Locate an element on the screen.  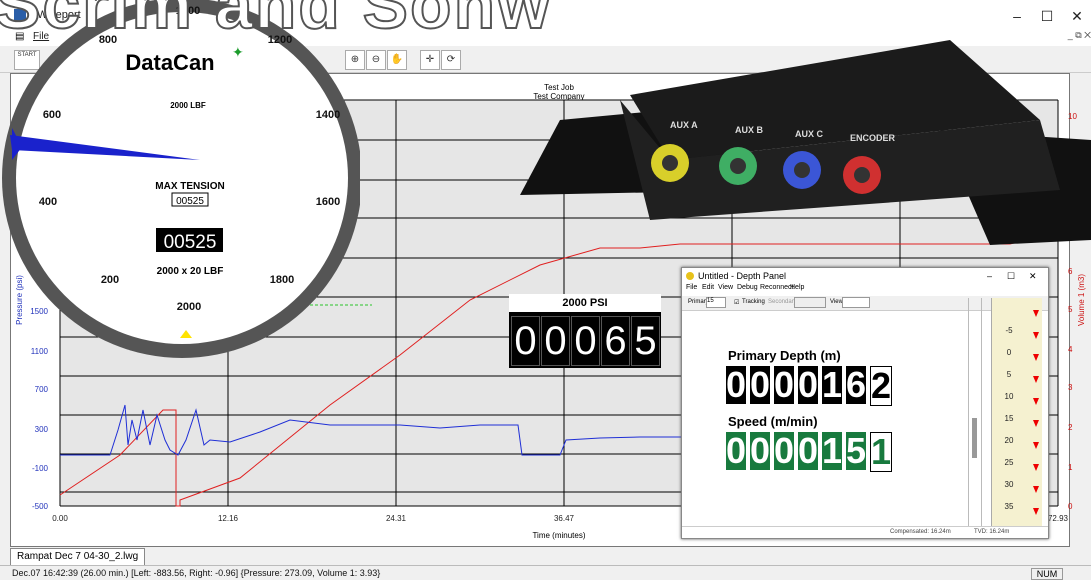
current-tension-value: 00525 is located at coordinates (190, 242).